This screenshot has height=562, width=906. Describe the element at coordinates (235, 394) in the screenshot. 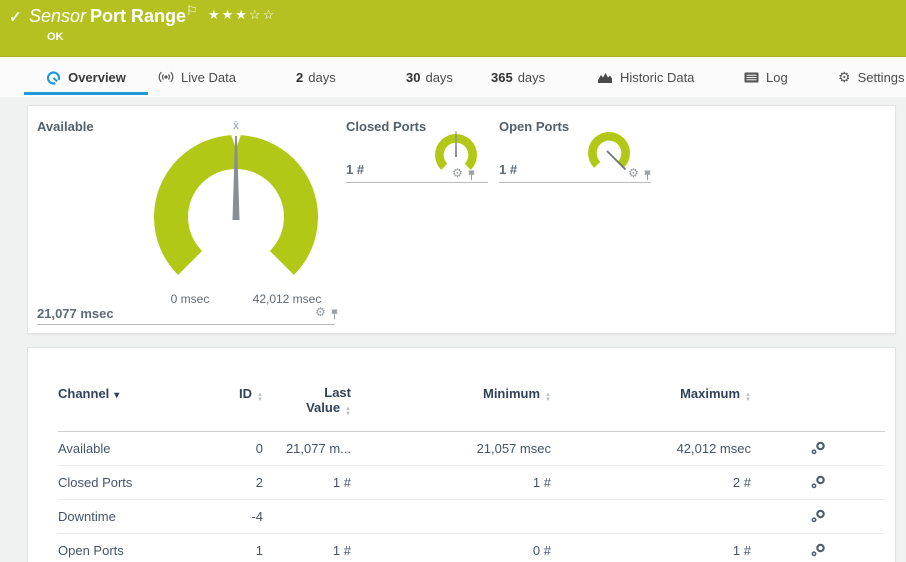

I see `column-header-id: ID ▲ ▼` at that location.